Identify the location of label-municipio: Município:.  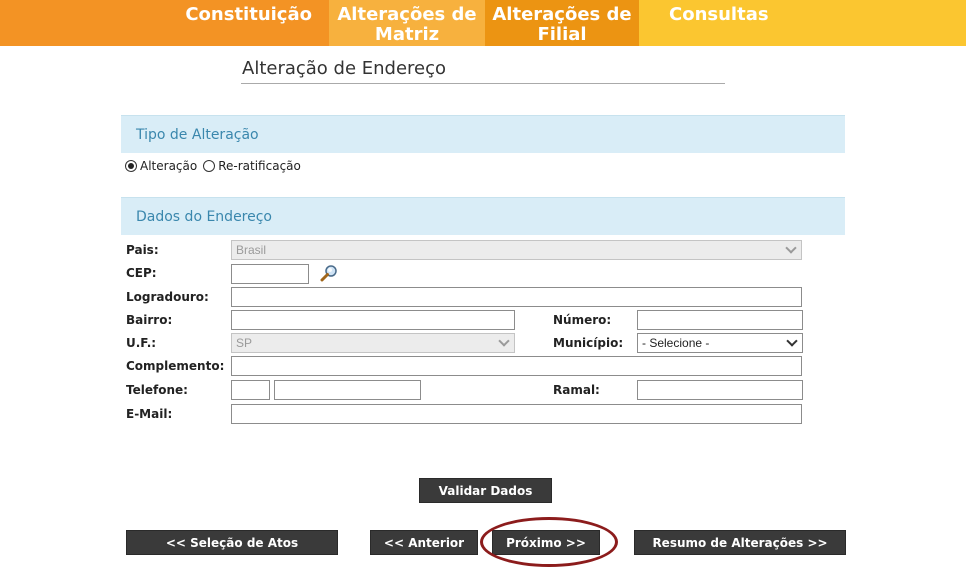
(588, 343).